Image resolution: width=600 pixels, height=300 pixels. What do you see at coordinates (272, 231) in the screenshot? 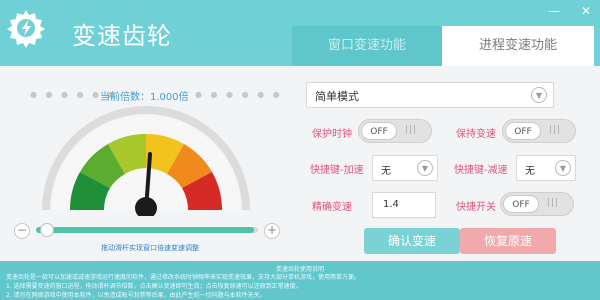
I see `slider-increase-button: +` at bounding box center [272, 231].